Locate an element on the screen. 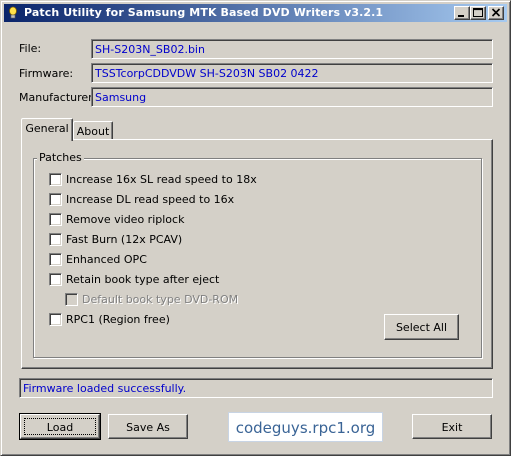 The width and height of the screenshot is (511, 456). checkbox-label-fast-burn: Fast Burn (12x PCAV) is located at coordinates (124, 239).